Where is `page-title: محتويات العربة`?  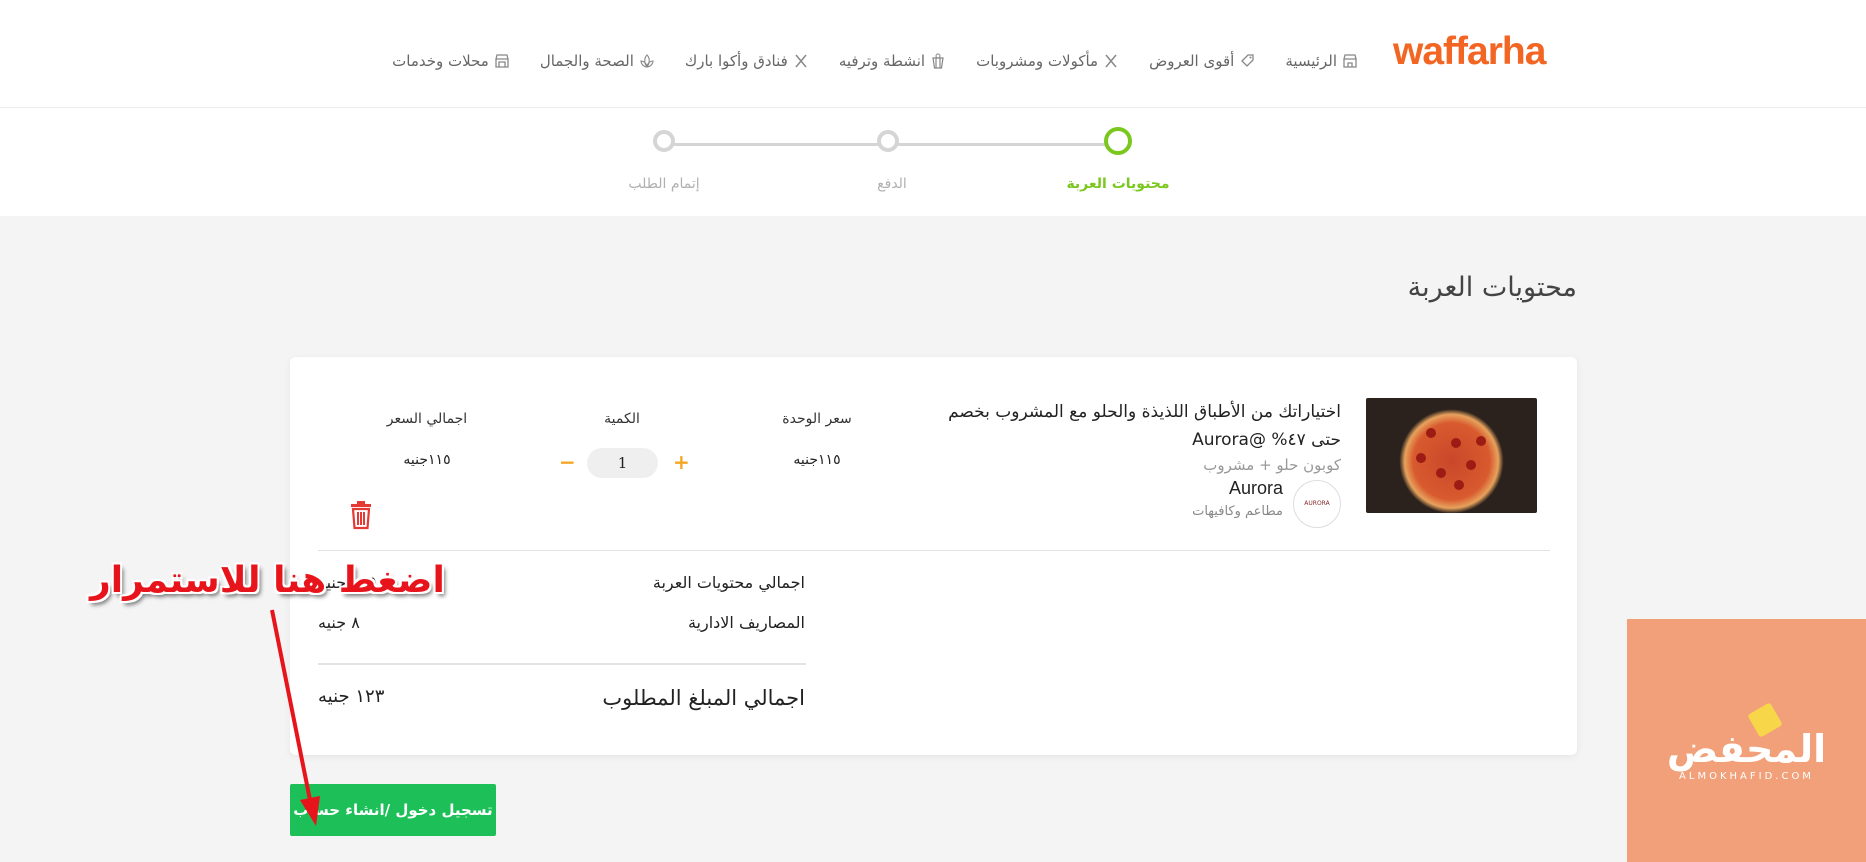
page-title: محتويات العربة is located at coordinates (1492, 287).